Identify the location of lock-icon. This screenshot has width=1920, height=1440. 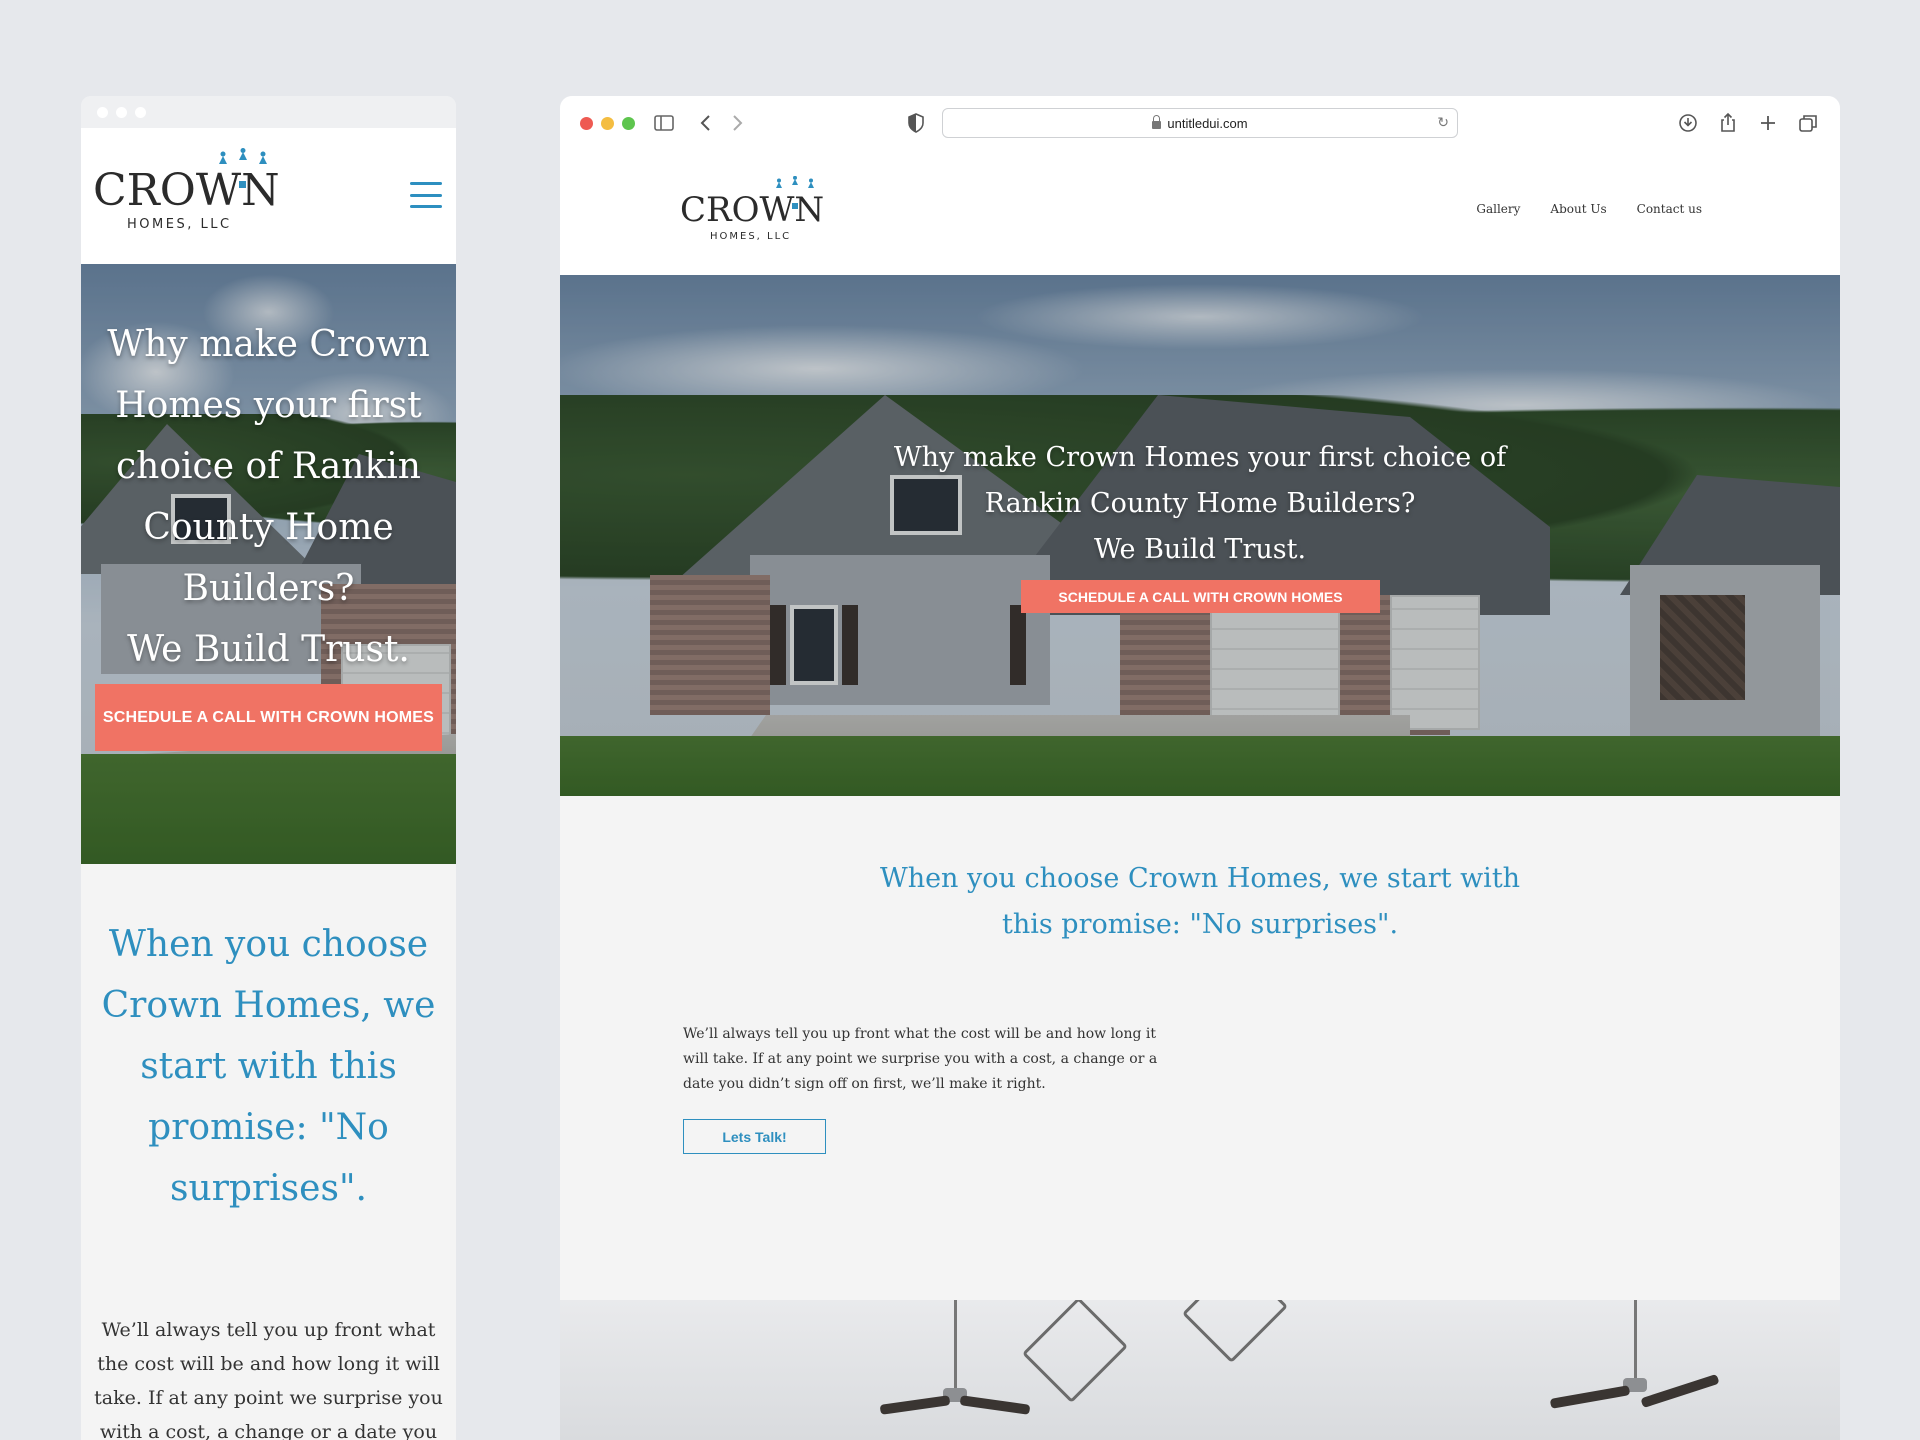
(1157, 121).